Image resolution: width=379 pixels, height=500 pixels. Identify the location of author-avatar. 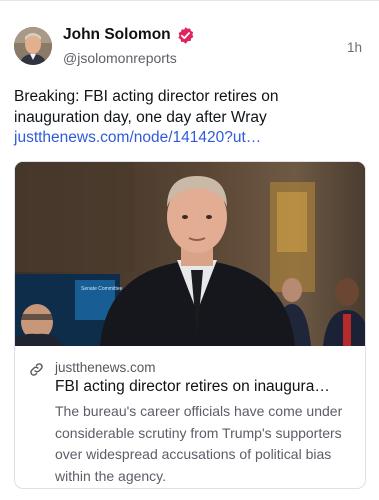
(33, 46).